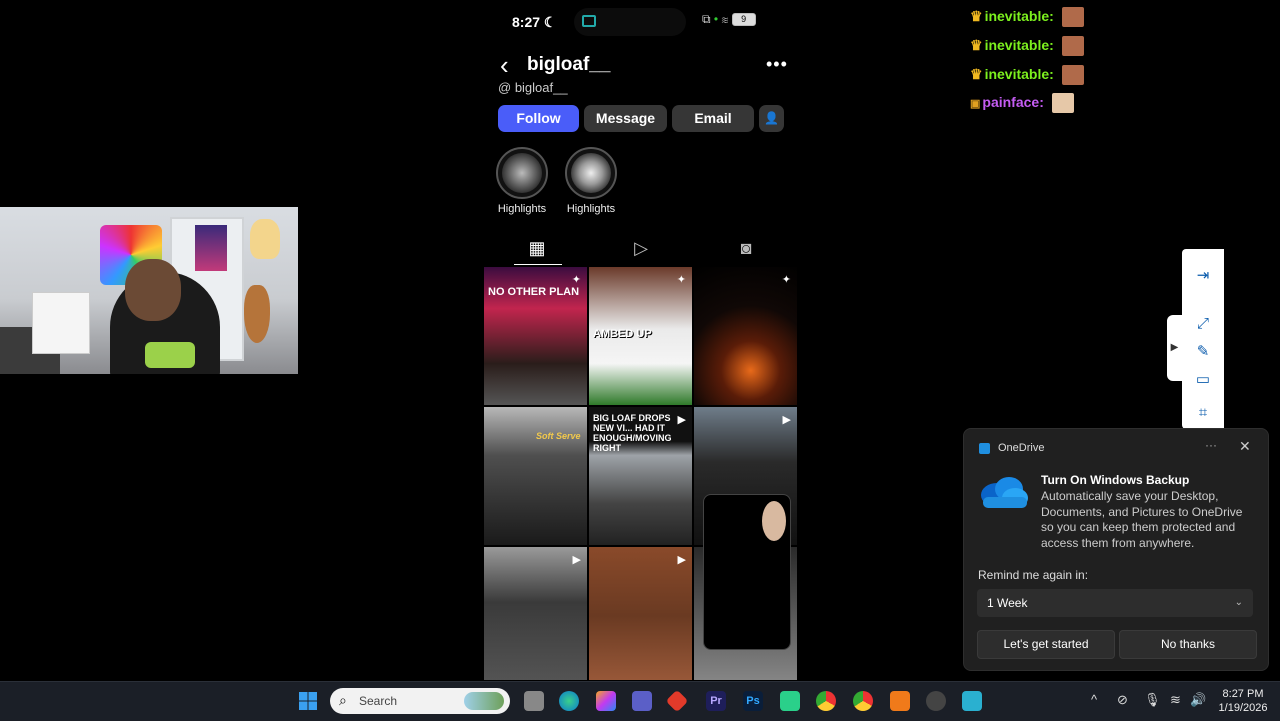  I want to click on email-button: Email, so click(713, 118).